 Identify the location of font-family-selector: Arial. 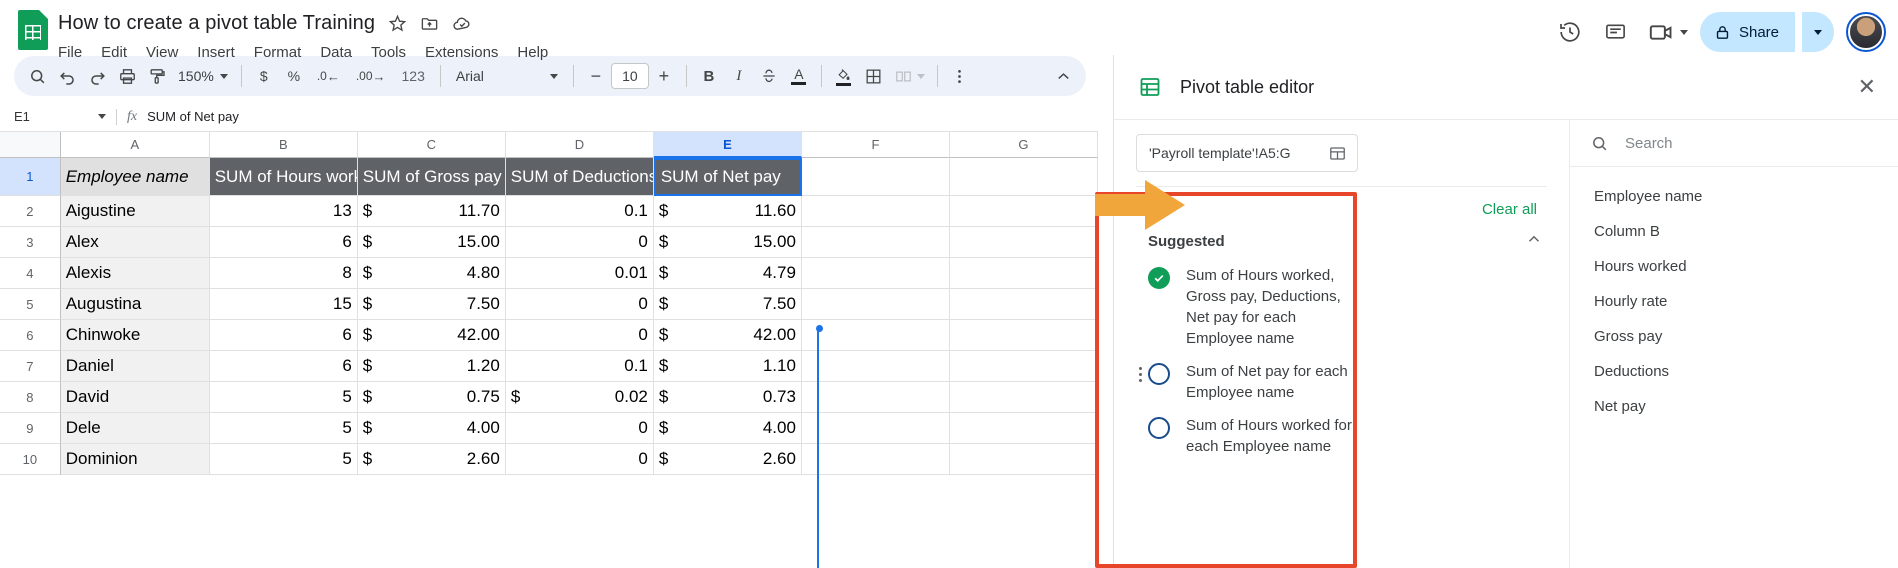
(507, 76).